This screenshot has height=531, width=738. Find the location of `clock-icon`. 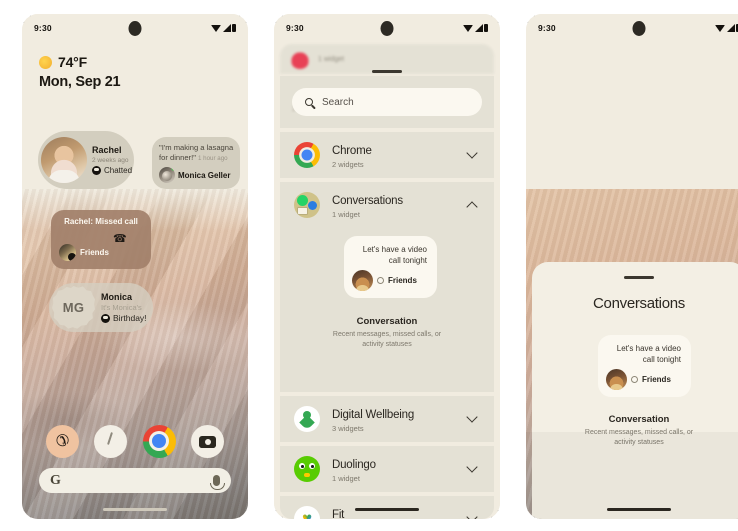

clock-icon is located at coordinates (111, 441).